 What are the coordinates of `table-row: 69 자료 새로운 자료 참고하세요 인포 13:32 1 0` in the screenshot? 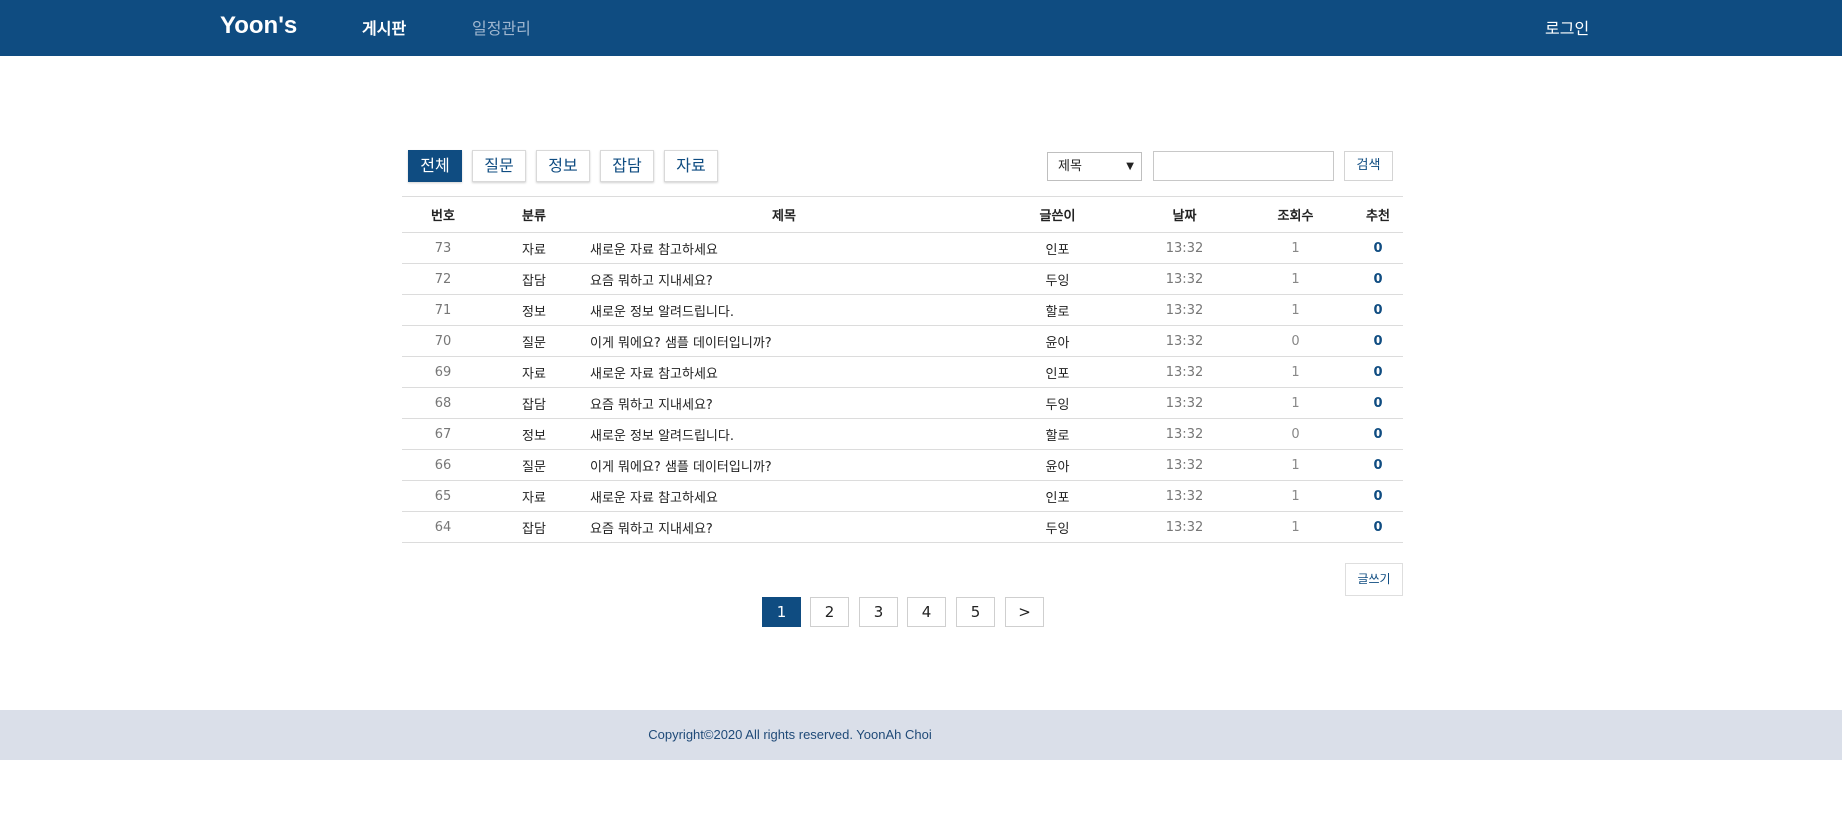 It's located at (902, 372).